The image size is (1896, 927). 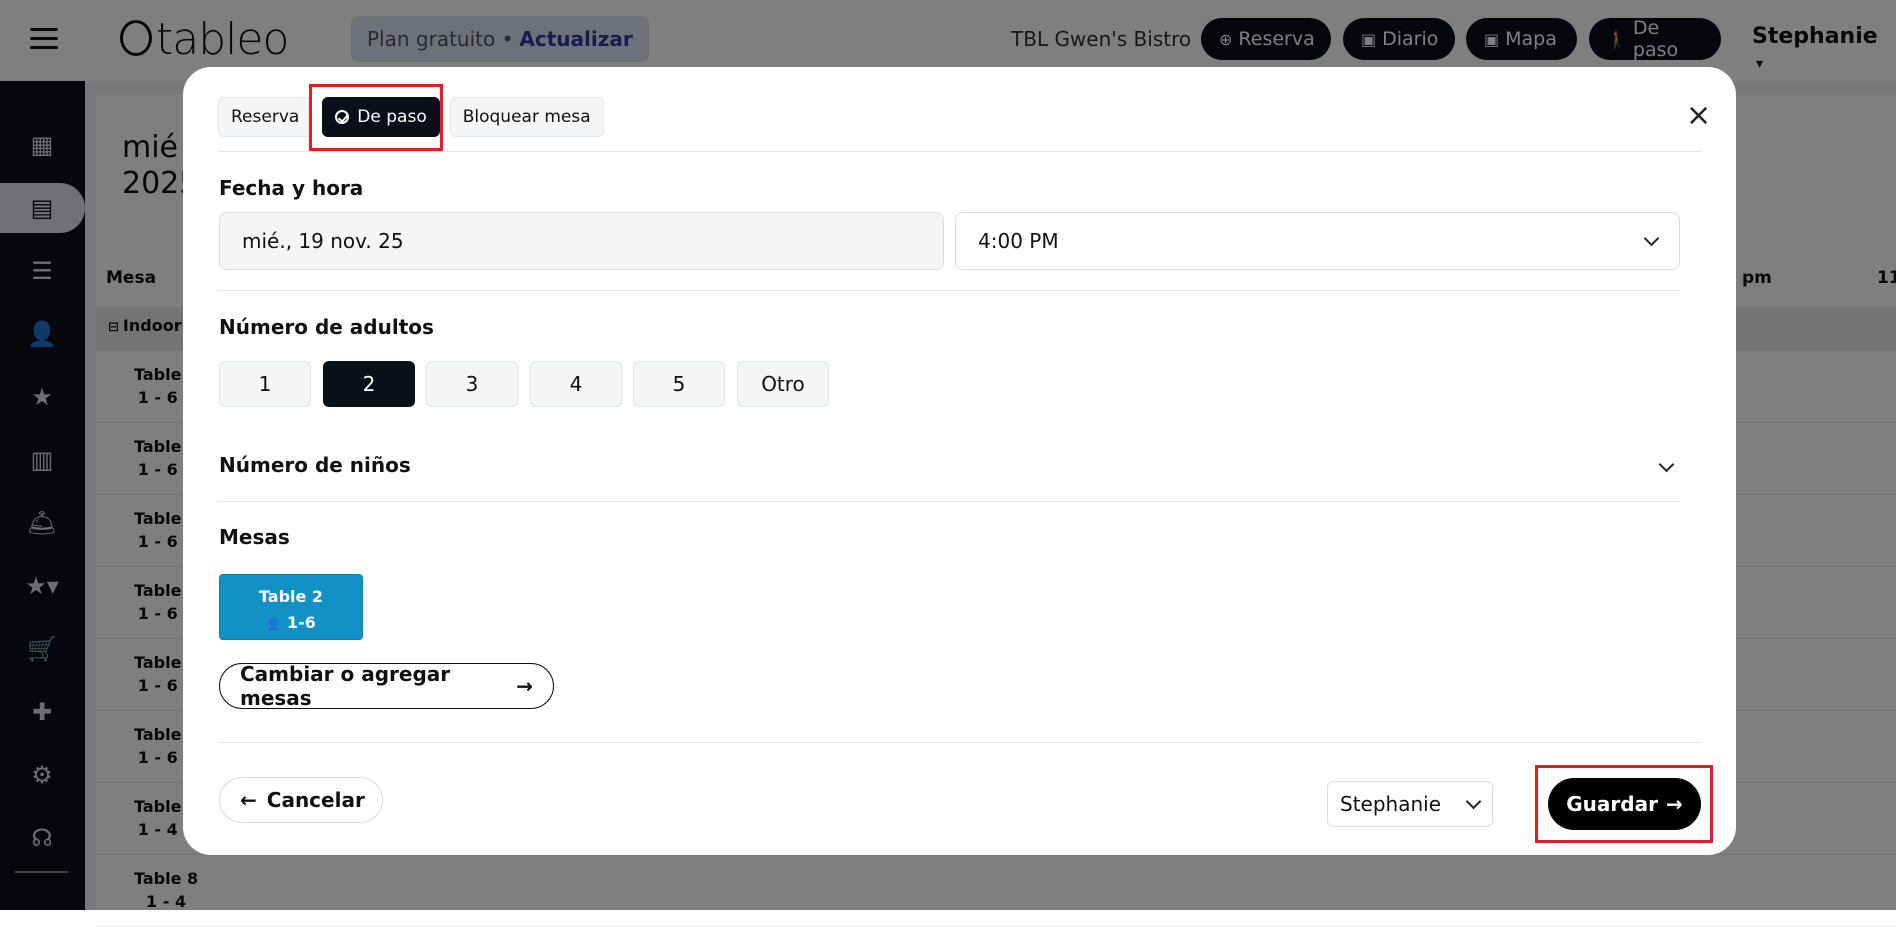 What do you see at coordinates (376, 117) in the screenshot?
I see `highlight-box-tab` at bounding box center [376, 117].